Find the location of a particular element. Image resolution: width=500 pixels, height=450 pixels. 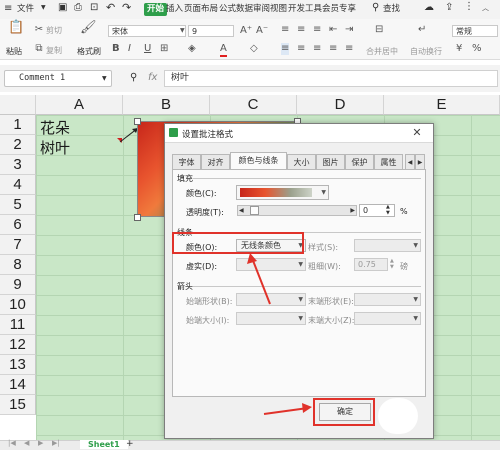

row-header: 7 is located at coordinates (18, 245).